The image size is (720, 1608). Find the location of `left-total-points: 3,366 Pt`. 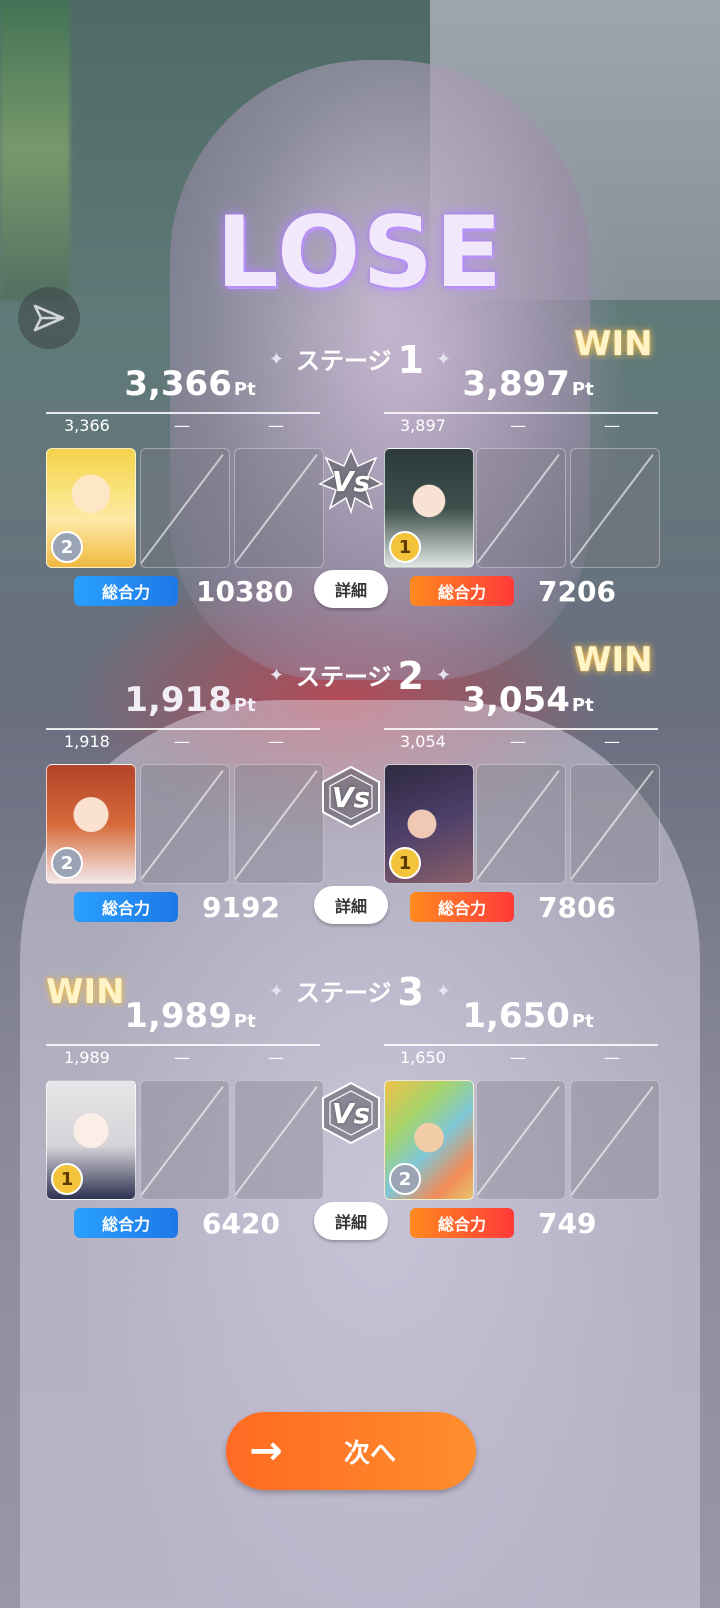

left-total-points: 3,366 Pt is located at coordinates (190, 384).